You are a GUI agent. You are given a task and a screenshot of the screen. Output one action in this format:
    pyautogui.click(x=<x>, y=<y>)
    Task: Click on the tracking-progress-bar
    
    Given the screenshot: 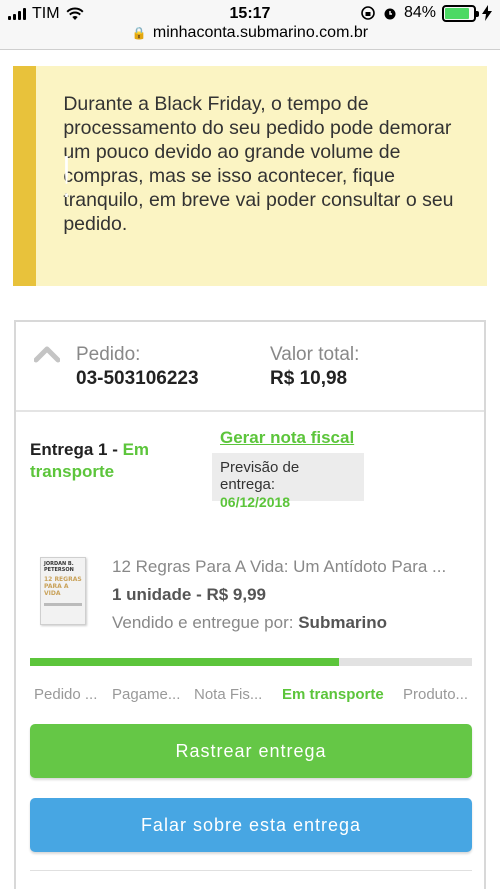 What is the action you would take?
    pyautogui.click(x=251, y=662)
    